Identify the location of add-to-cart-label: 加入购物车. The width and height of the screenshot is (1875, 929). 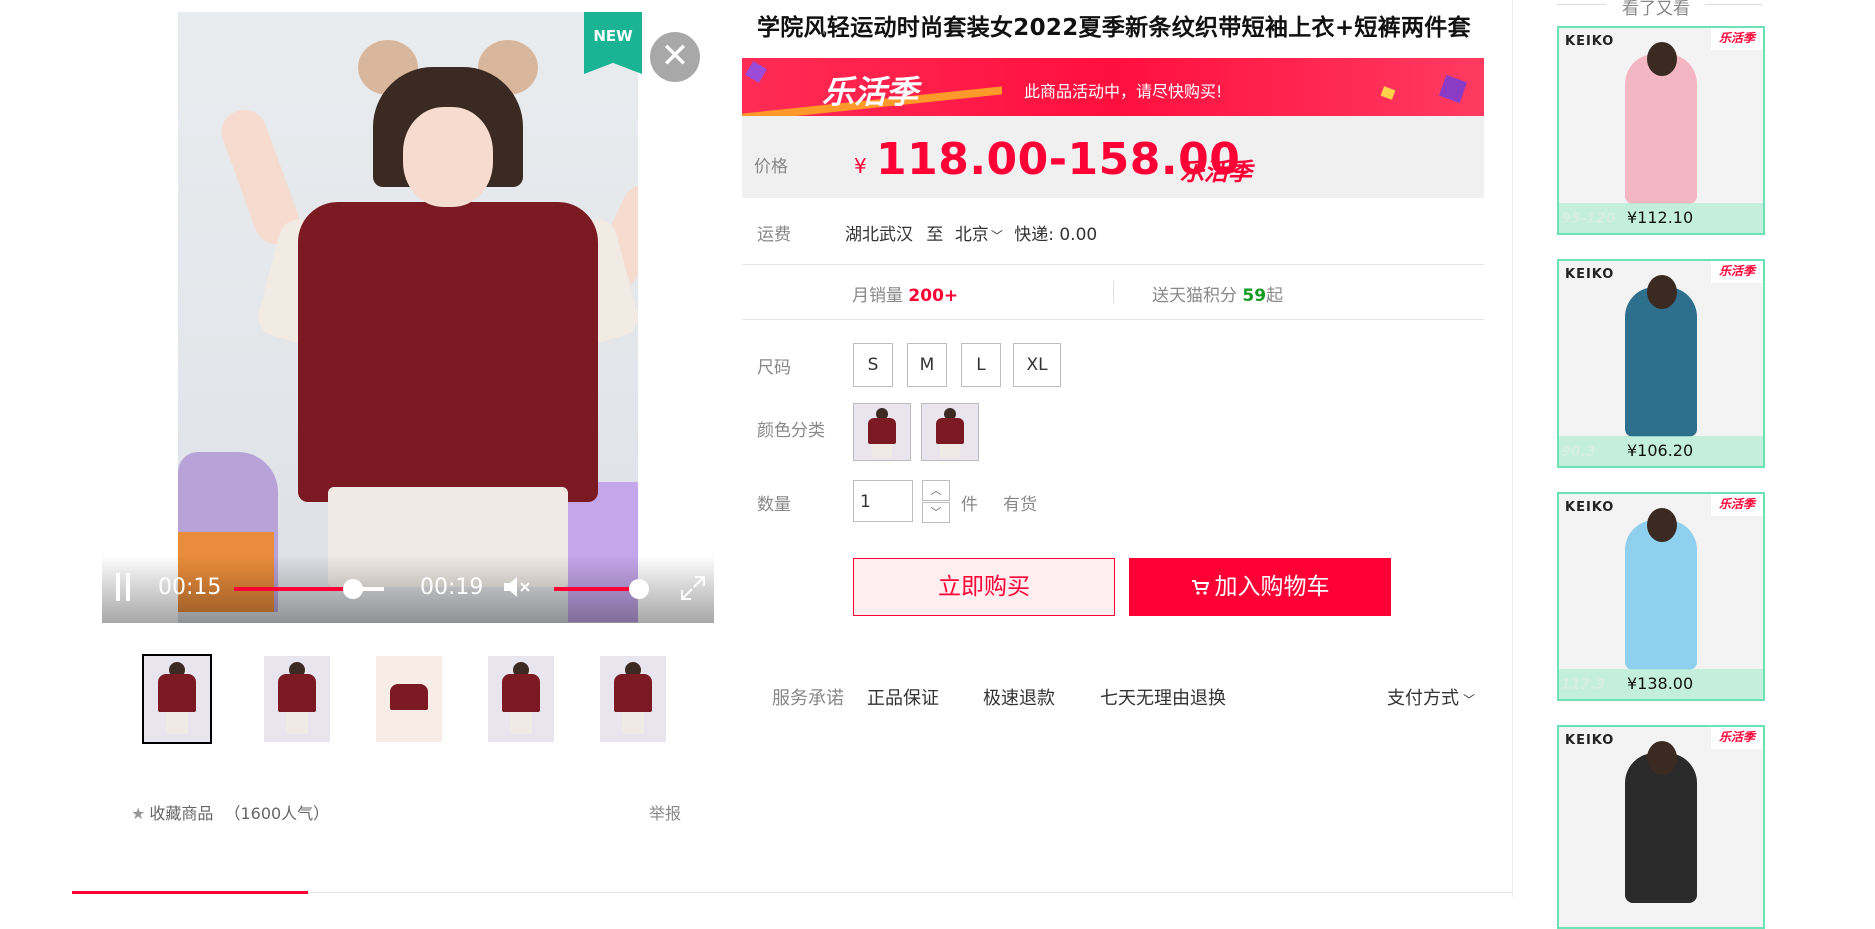
(1272, 587).